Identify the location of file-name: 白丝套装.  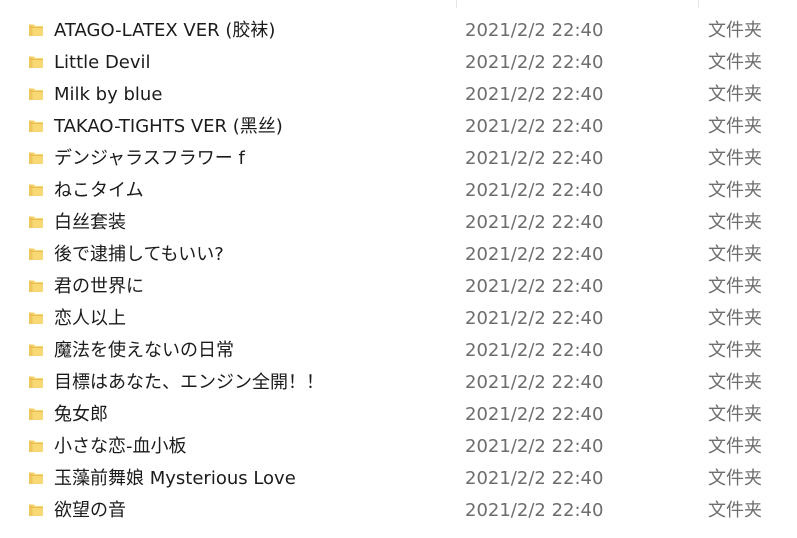
(90, 222).